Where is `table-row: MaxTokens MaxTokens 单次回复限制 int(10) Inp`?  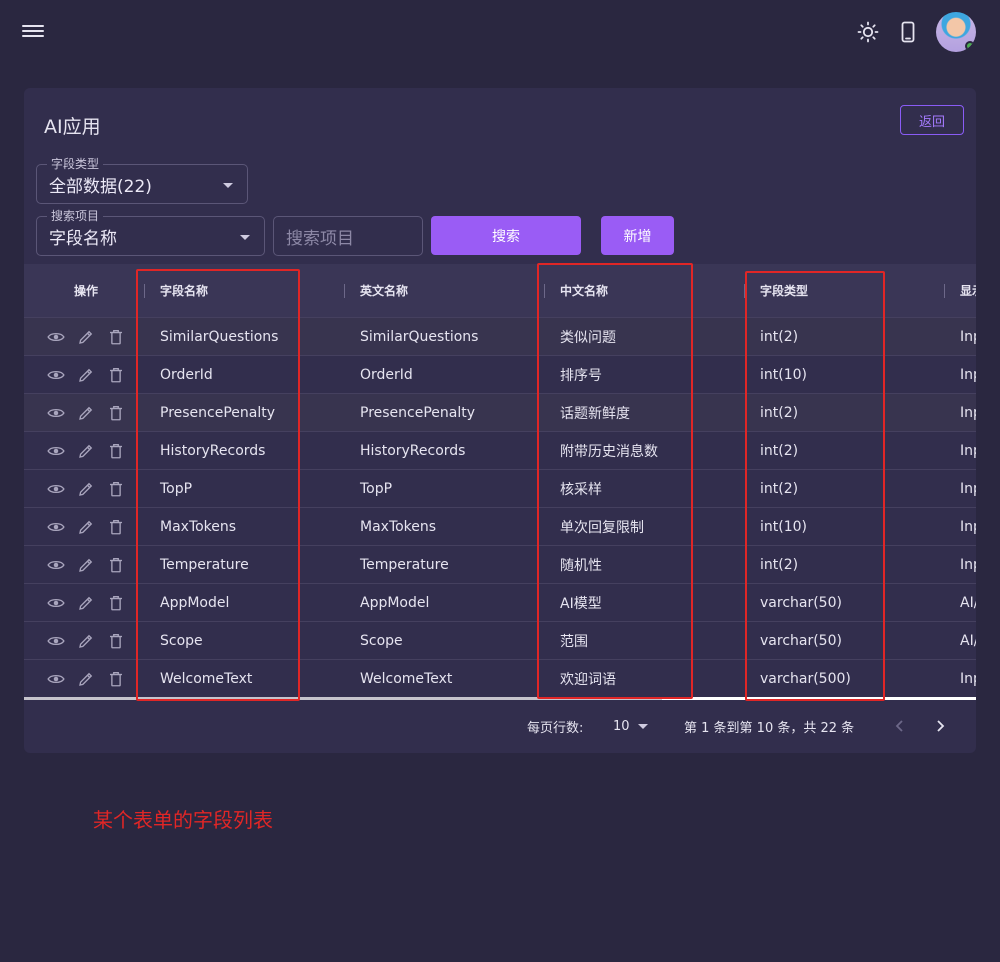 table-row: MaxTokens MaxTokens 单次回复限制 int(10) Inp is located at coordinates (500, 526).